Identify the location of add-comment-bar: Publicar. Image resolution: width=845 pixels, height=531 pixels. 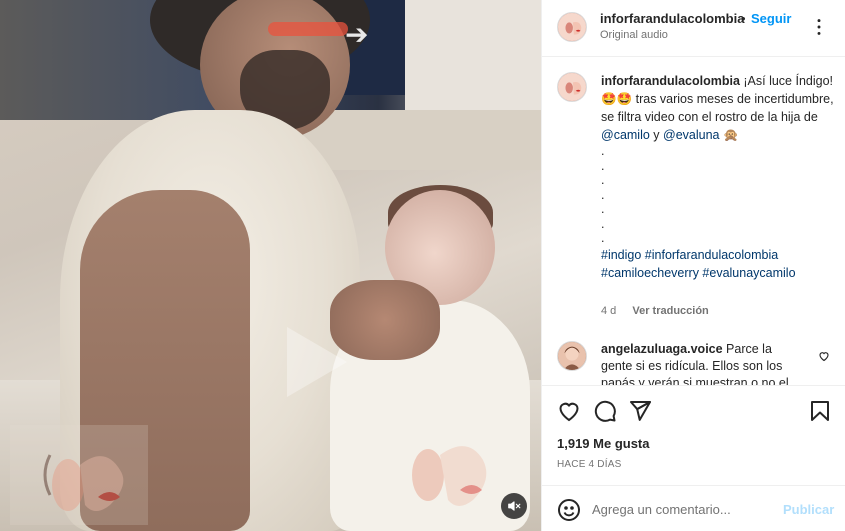
(693, 508).